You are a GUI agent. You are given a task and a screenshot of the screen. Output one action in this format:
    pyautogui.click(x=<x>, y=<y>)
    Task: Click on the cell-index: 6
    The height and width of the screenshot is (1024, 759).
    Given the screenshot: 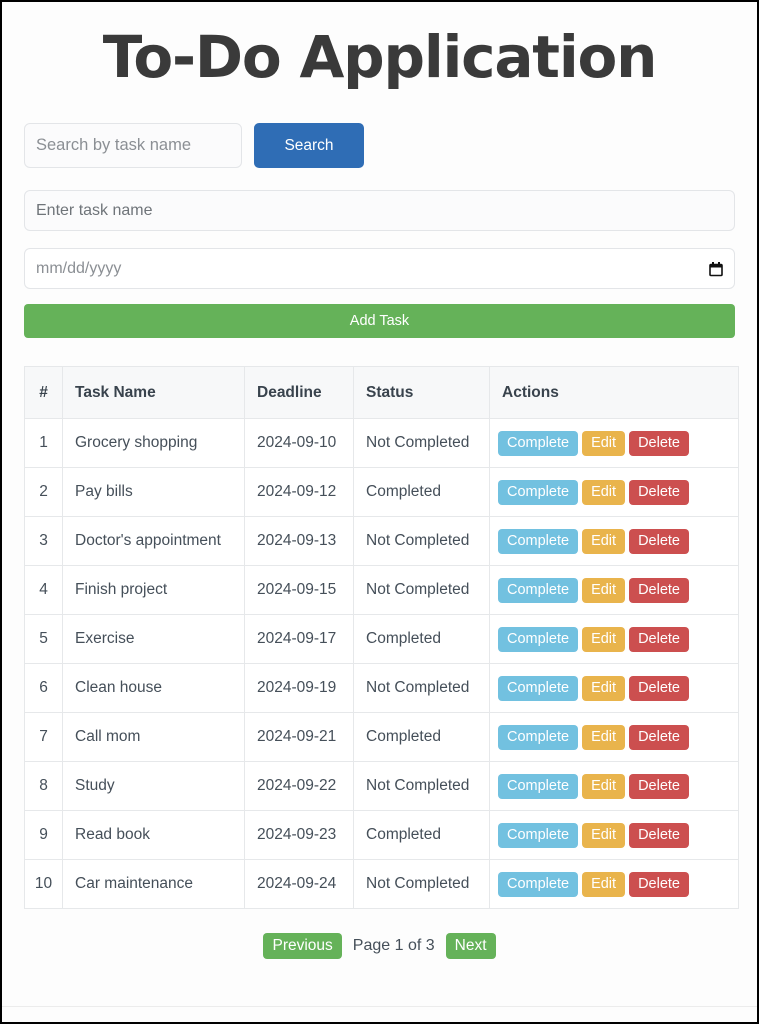 What is the action you would take?
    pyautogui.click(x=43, y=688)
    